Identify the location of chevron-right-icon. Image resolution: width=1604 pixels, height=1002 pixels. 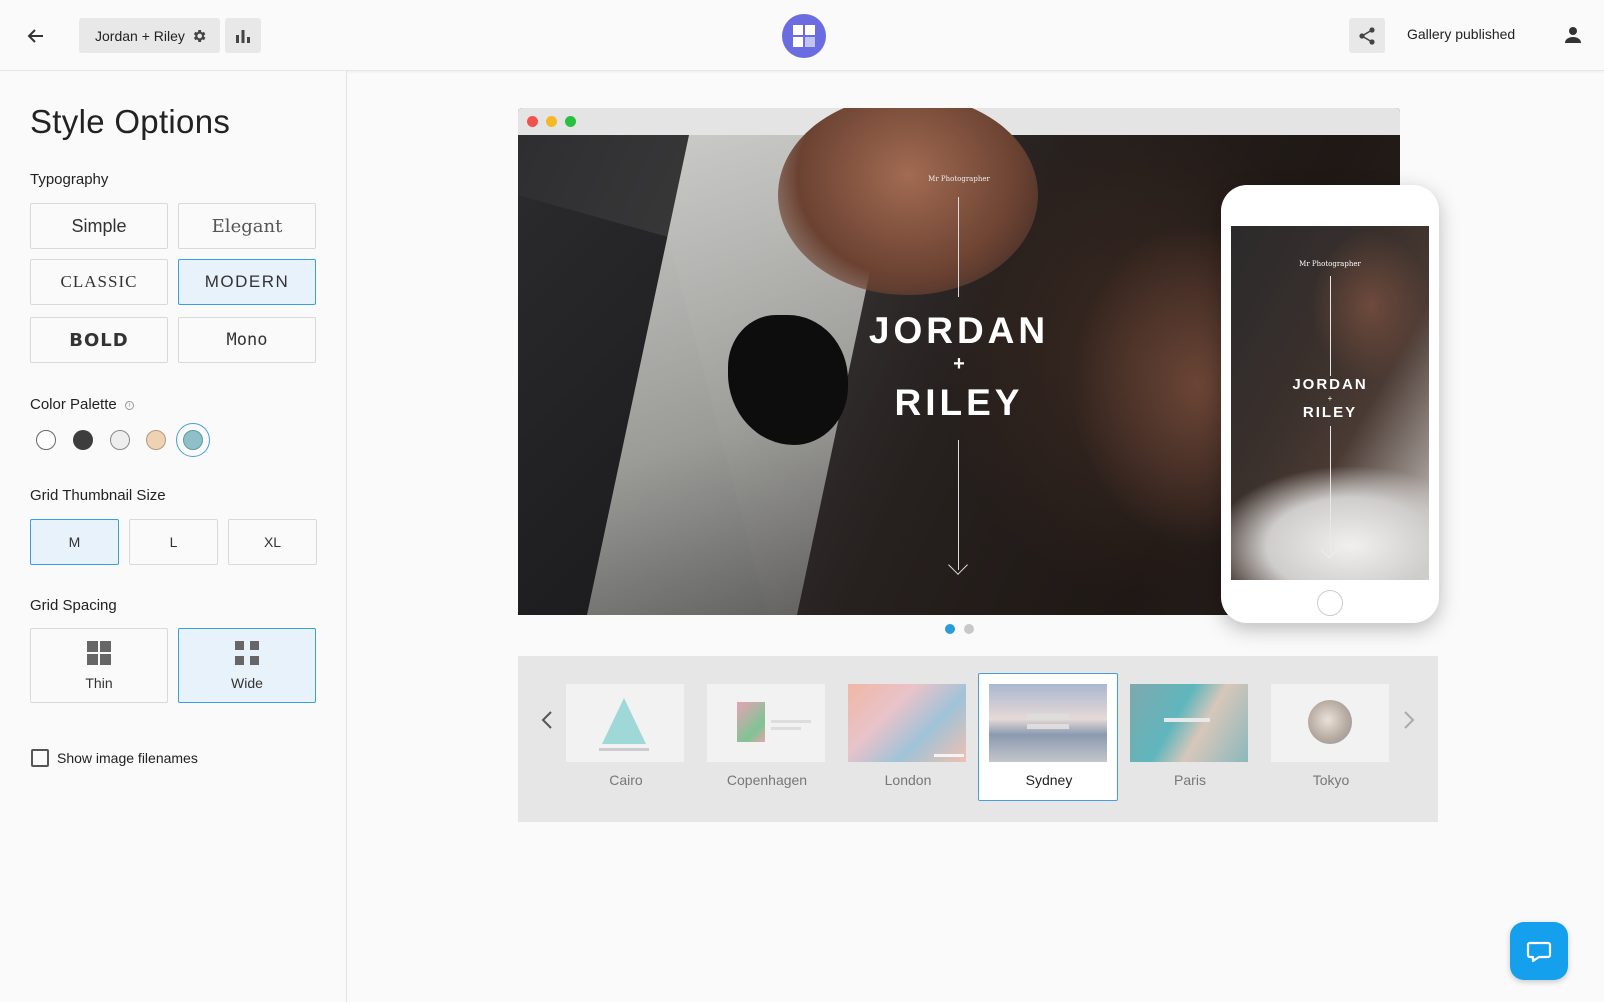
(1409, 720).